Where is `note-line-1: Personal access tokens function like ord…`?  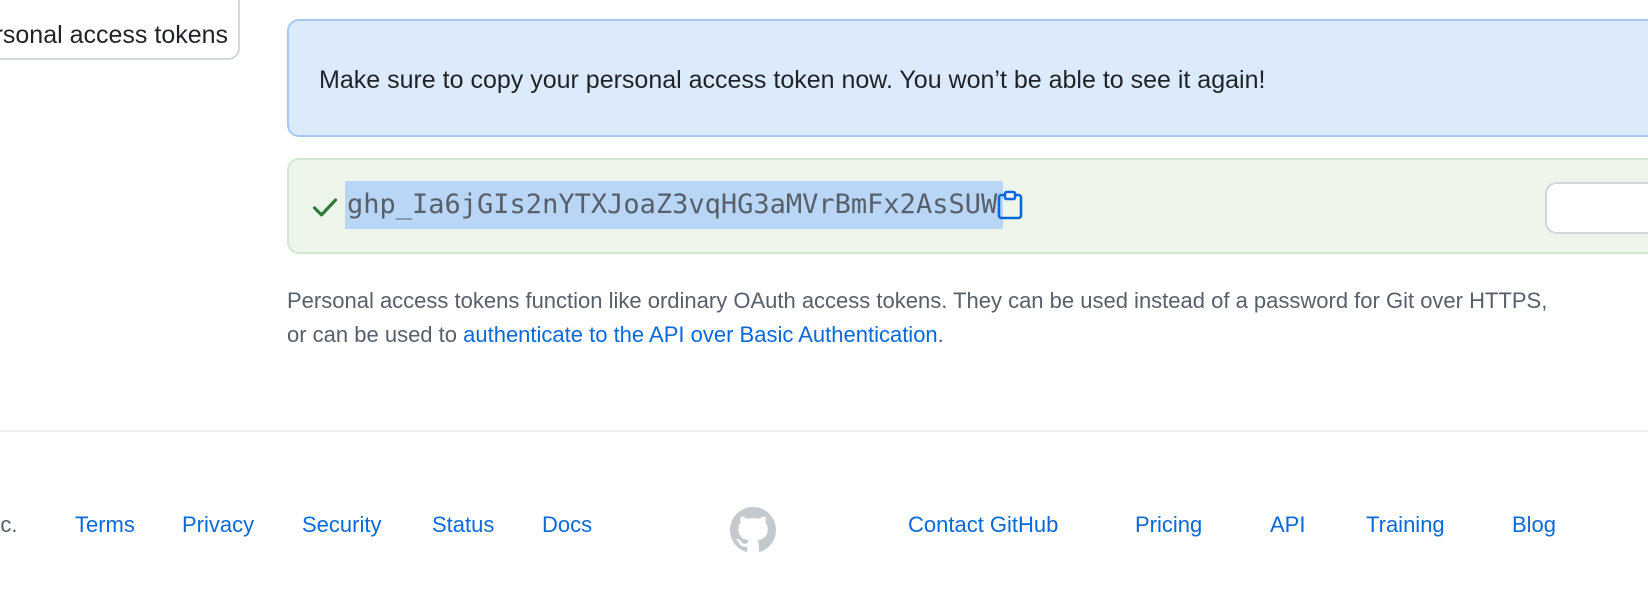
note-line-1: Personal access tokens function like ord… is located at coordinates (917, 300).